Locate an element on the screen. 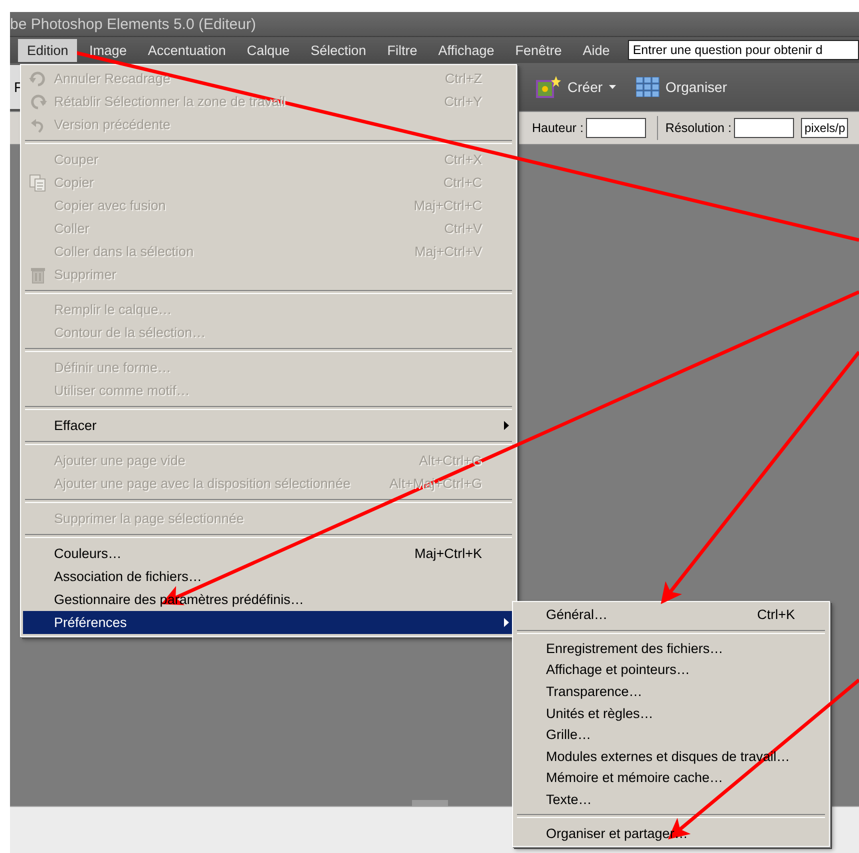  grid-icon is located at coordinates (648, 87).